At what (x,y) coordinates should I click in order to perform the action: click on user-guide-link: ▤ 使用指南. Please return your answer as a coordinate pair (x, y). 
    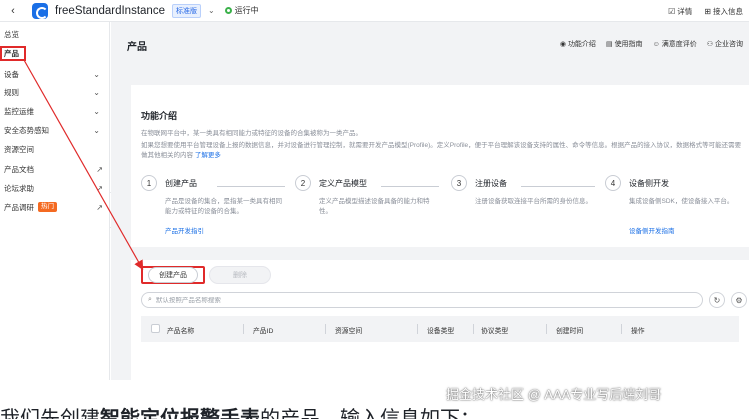
    Looking at the image, I should click on (624, 44).